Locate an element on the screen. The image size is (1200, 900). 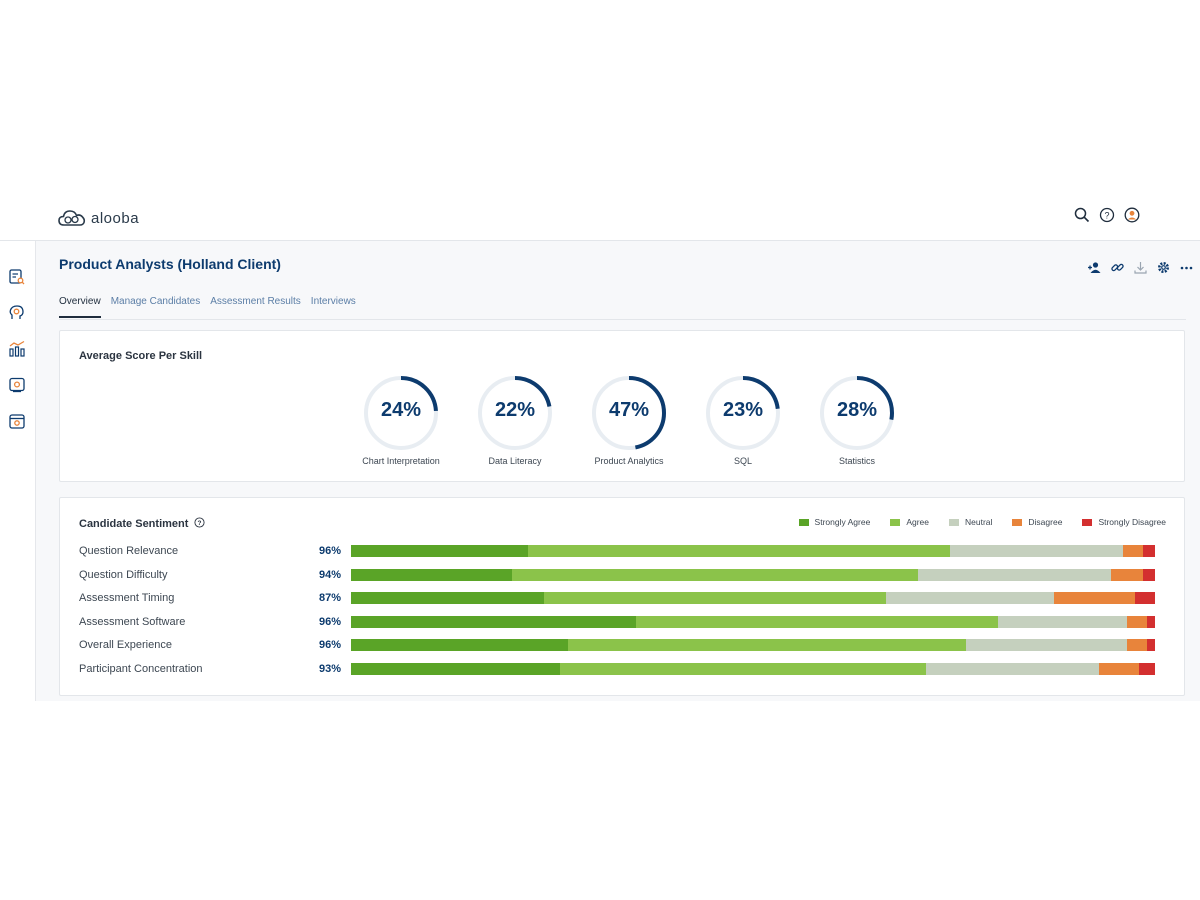
logo-text: alooba is located at coordinates (115, 218).